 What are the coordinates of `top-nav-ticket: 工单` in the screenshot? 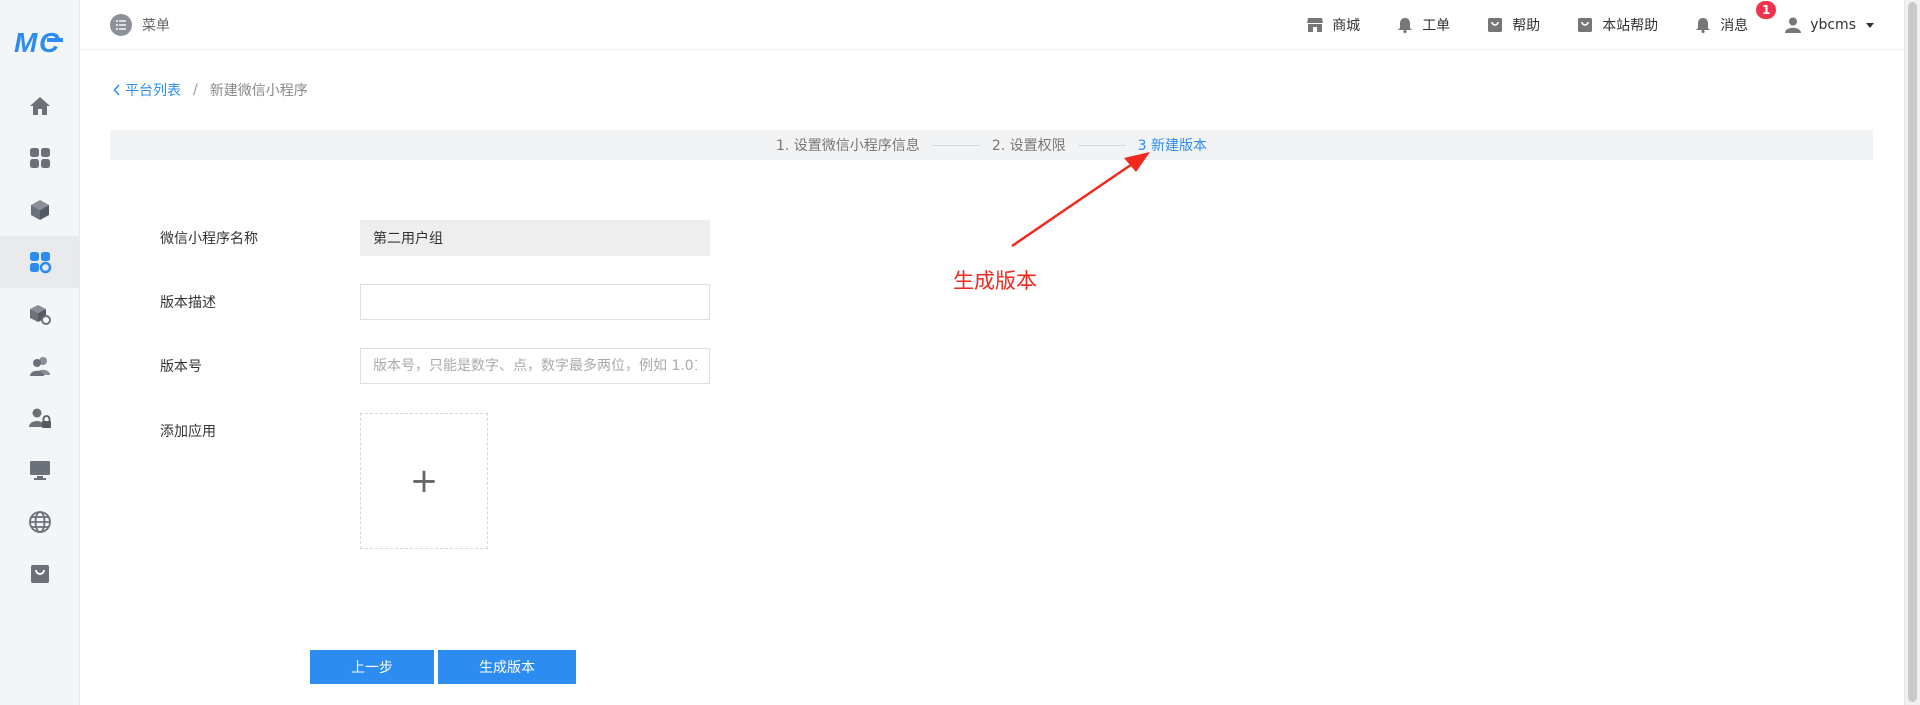 It's located at (1423, 25).